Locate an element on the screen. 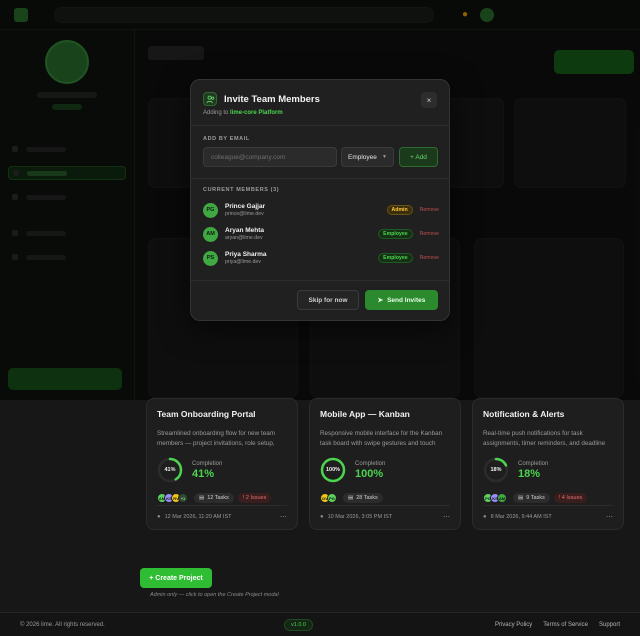 The height and width of the screenshot is (636, 640). completion-ring: 100% is located at coordinates (333, 470).